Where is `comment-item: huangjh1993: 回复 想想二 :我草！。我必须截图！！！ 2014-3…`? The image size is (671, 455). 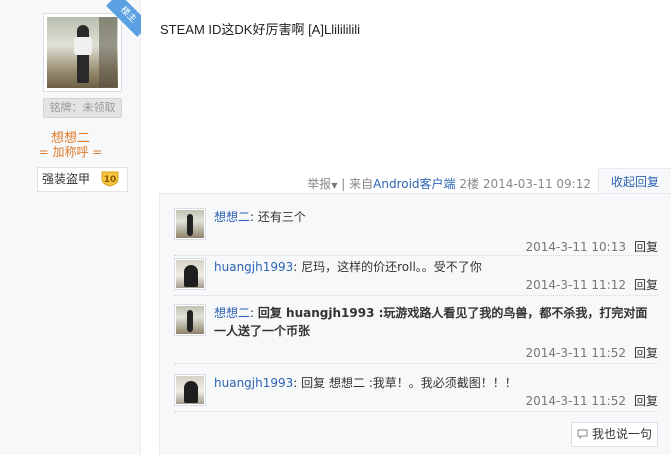
comment-item: huangjh1993: 回复 想想二 :我草！。我必须截图！！！ 2014-3… is located at coordinates (416, 393).